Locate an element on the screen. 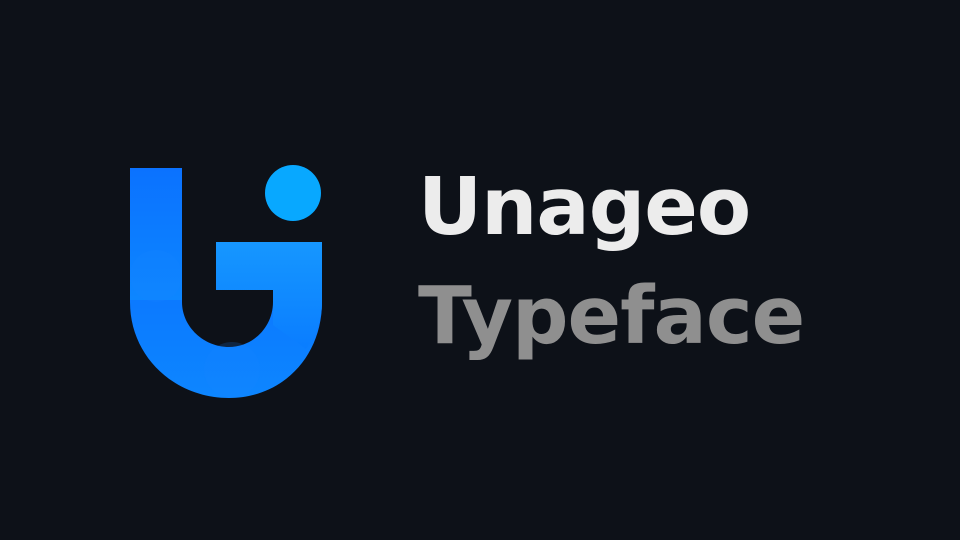 The image size is (960, 540). logo-dot is located at coordinates (293, 193).